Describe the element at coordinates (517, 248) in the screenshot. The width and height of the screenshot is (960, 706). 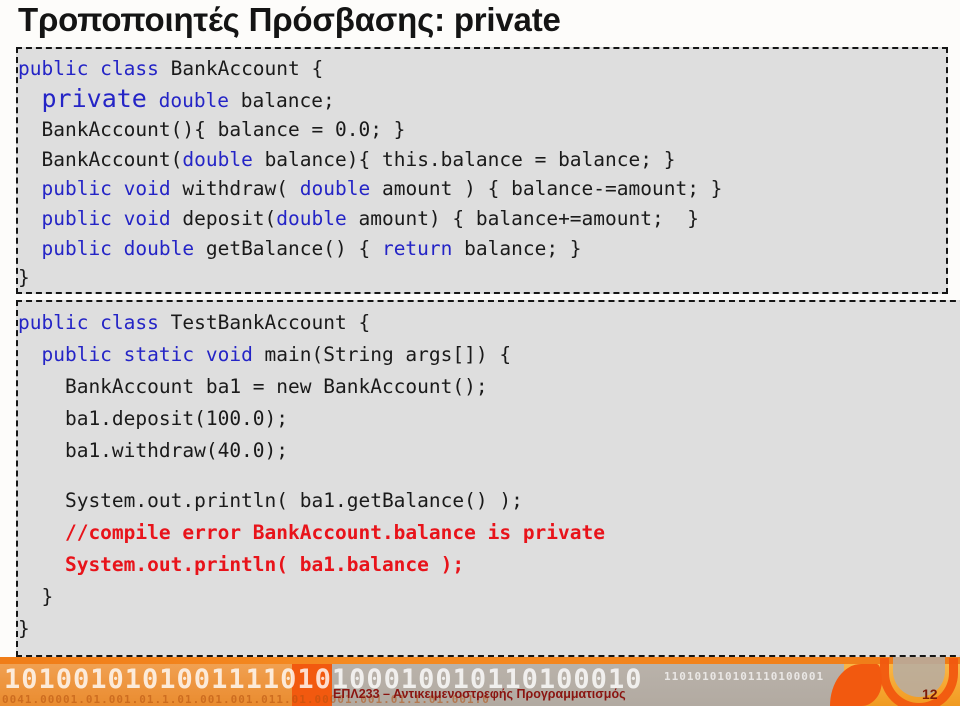
I see `code-token: balance; }` at that location.